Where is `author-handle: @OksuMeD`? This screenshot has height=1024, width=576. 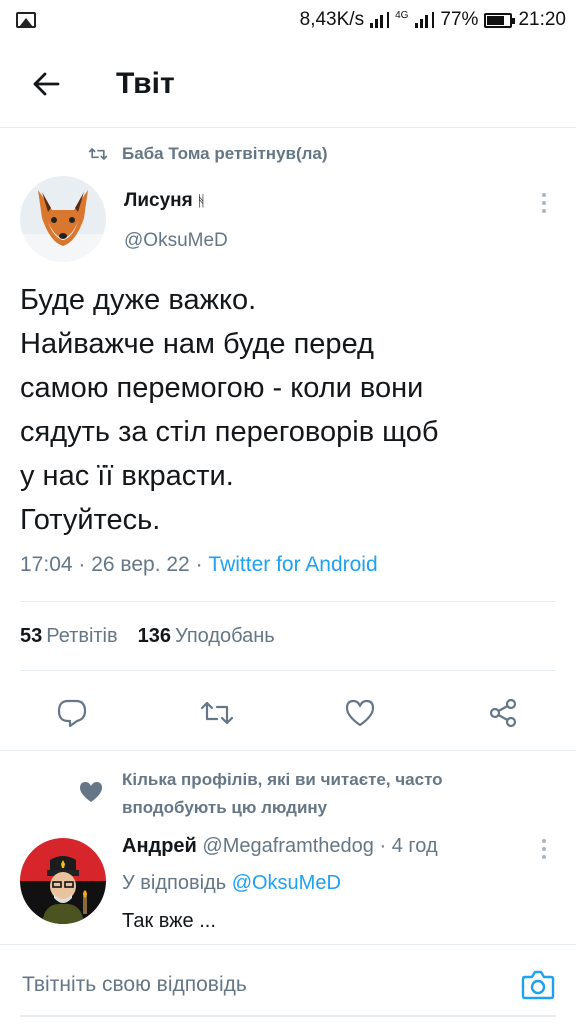
author-handle: @OksuMeD is located at coordinates (176, 241).